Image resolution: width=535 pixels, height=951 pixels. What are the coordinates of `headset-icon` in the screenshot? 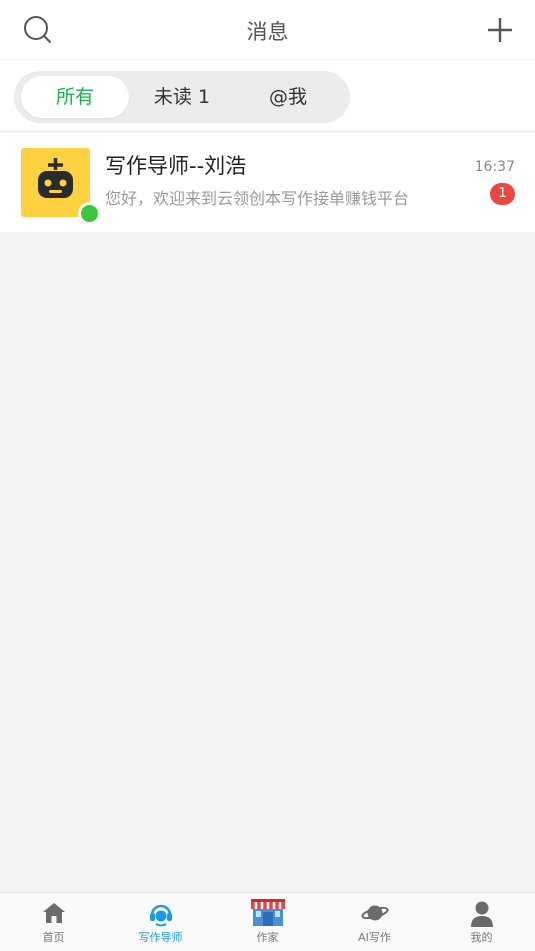 It's located at (160, 914).